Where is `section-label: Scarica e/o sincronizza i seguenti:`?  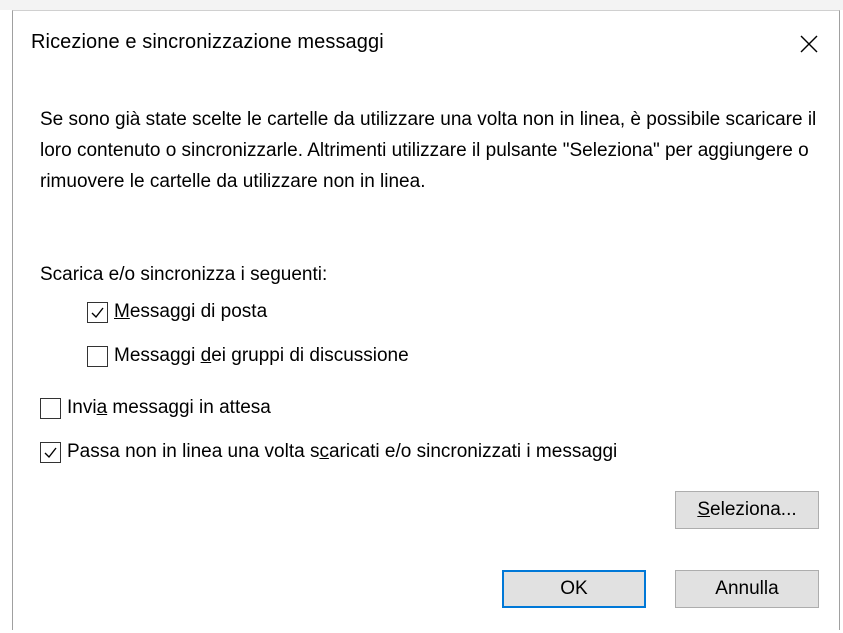 section-label: Scarica e/o sincronizza i seguenti: is located at coordinates (184, 274).